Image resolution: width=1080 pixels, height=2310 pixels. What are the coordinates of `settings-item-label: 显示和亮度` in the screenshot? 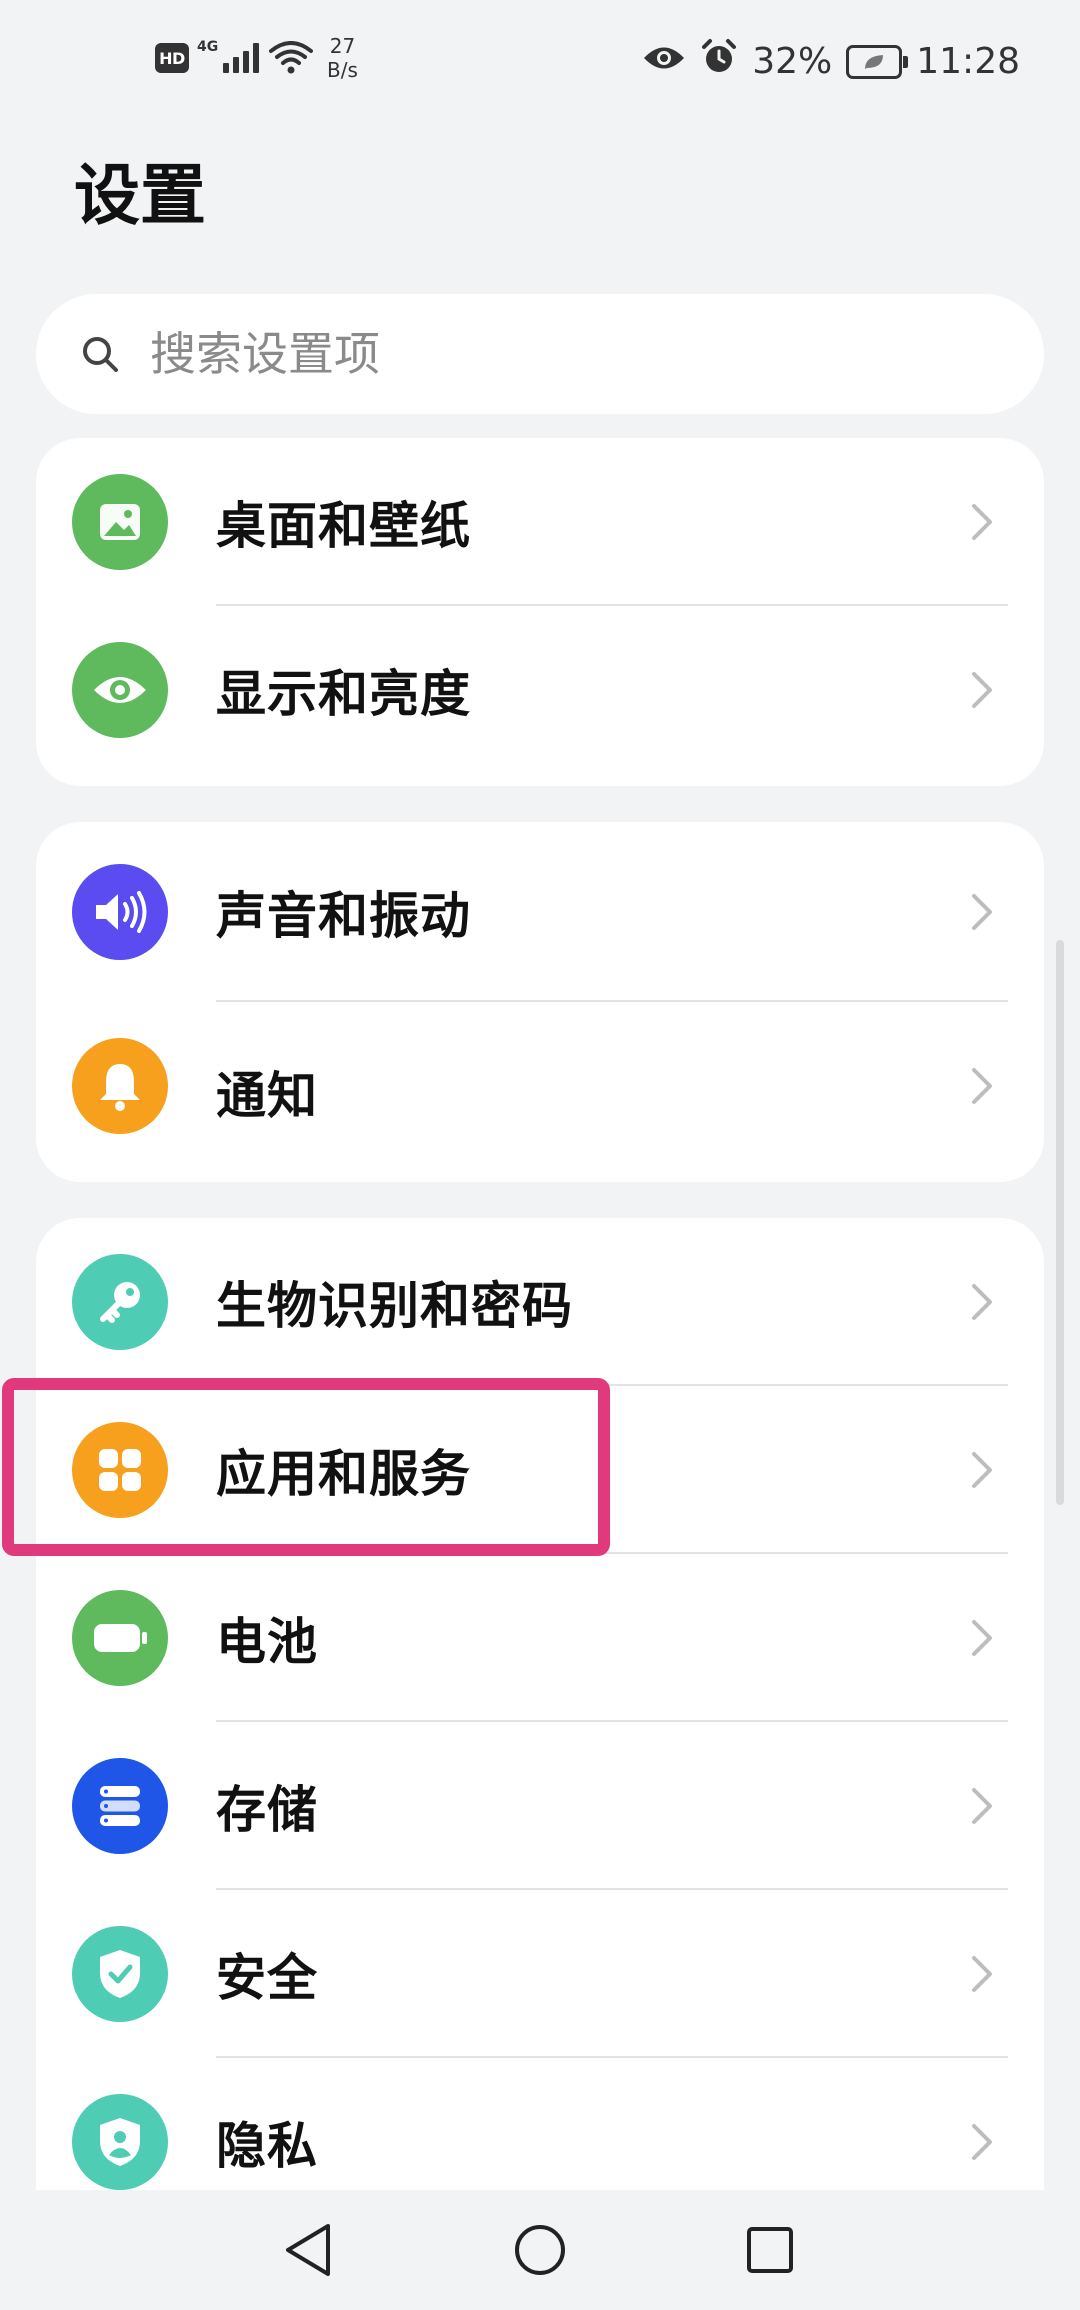 It's located at (343, 694).